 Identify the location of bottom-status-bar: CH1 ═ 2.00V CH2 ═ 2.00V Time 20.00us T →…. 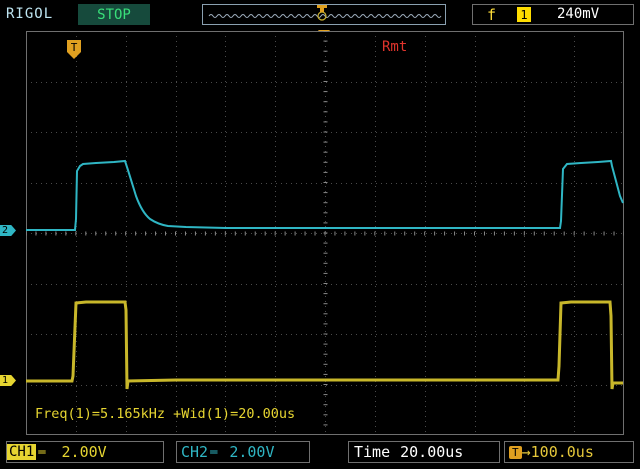
(320, 453).